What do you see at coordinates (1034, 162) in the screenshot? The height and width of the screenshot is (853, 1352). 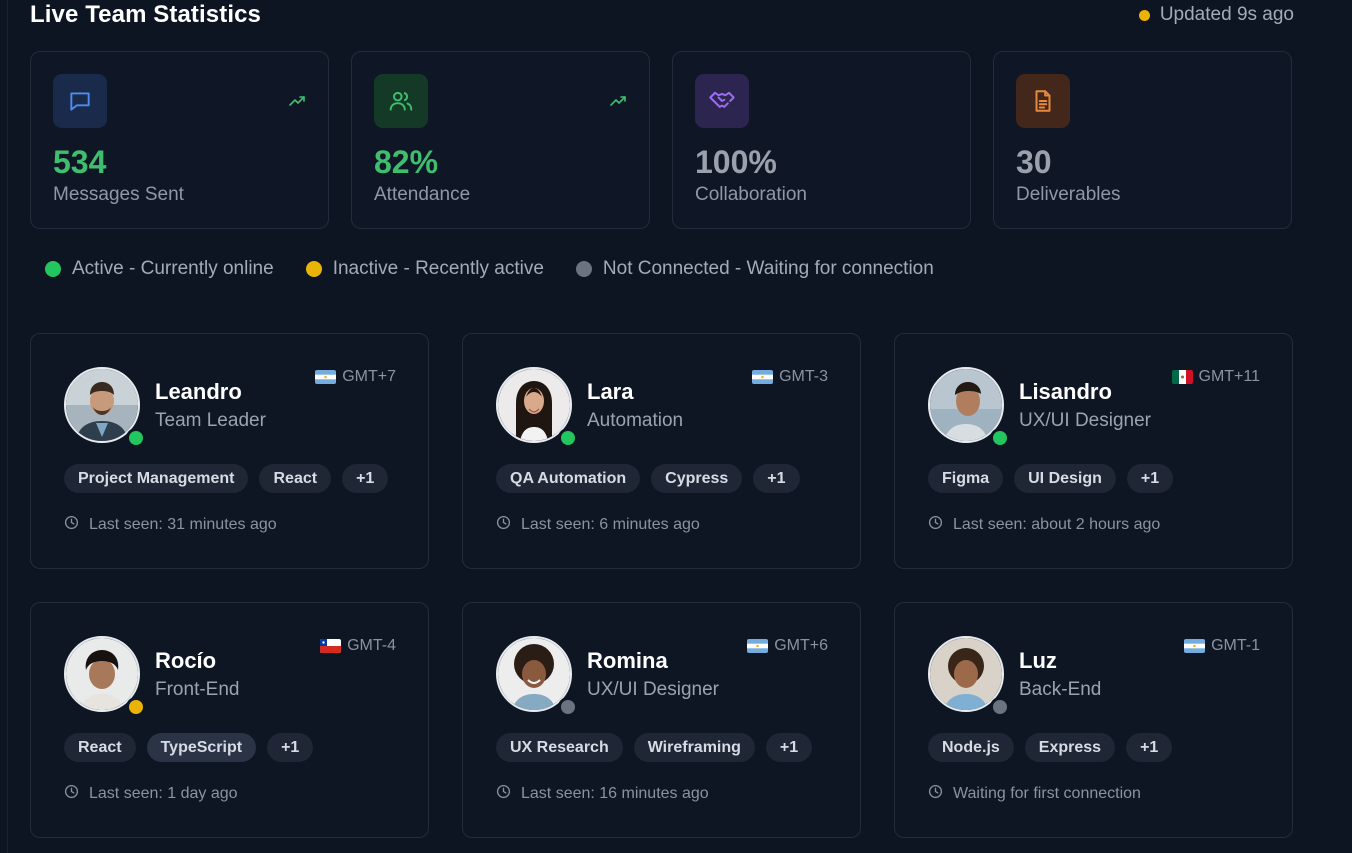 I see `stat-value: 30` at bounding box center [1034, 162].